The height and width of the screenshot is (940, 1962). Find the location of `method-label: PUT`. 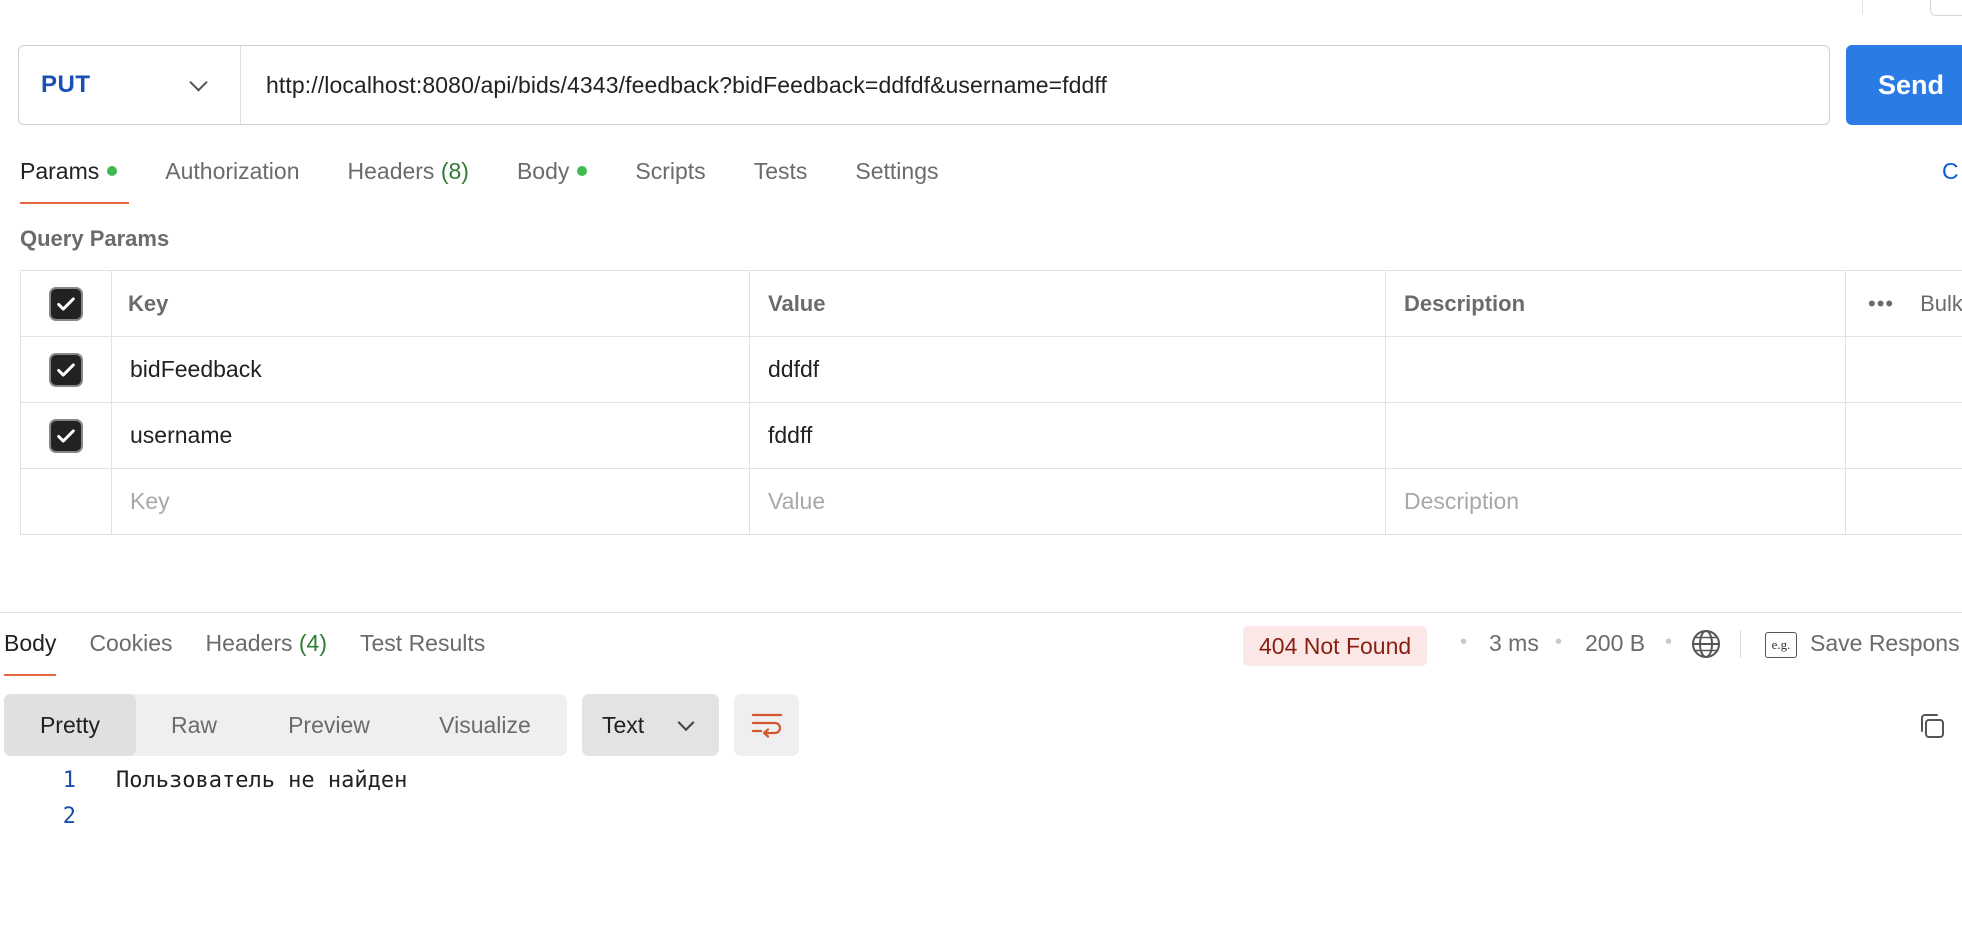

method-label: PUT is located at coordinates (66, 84).